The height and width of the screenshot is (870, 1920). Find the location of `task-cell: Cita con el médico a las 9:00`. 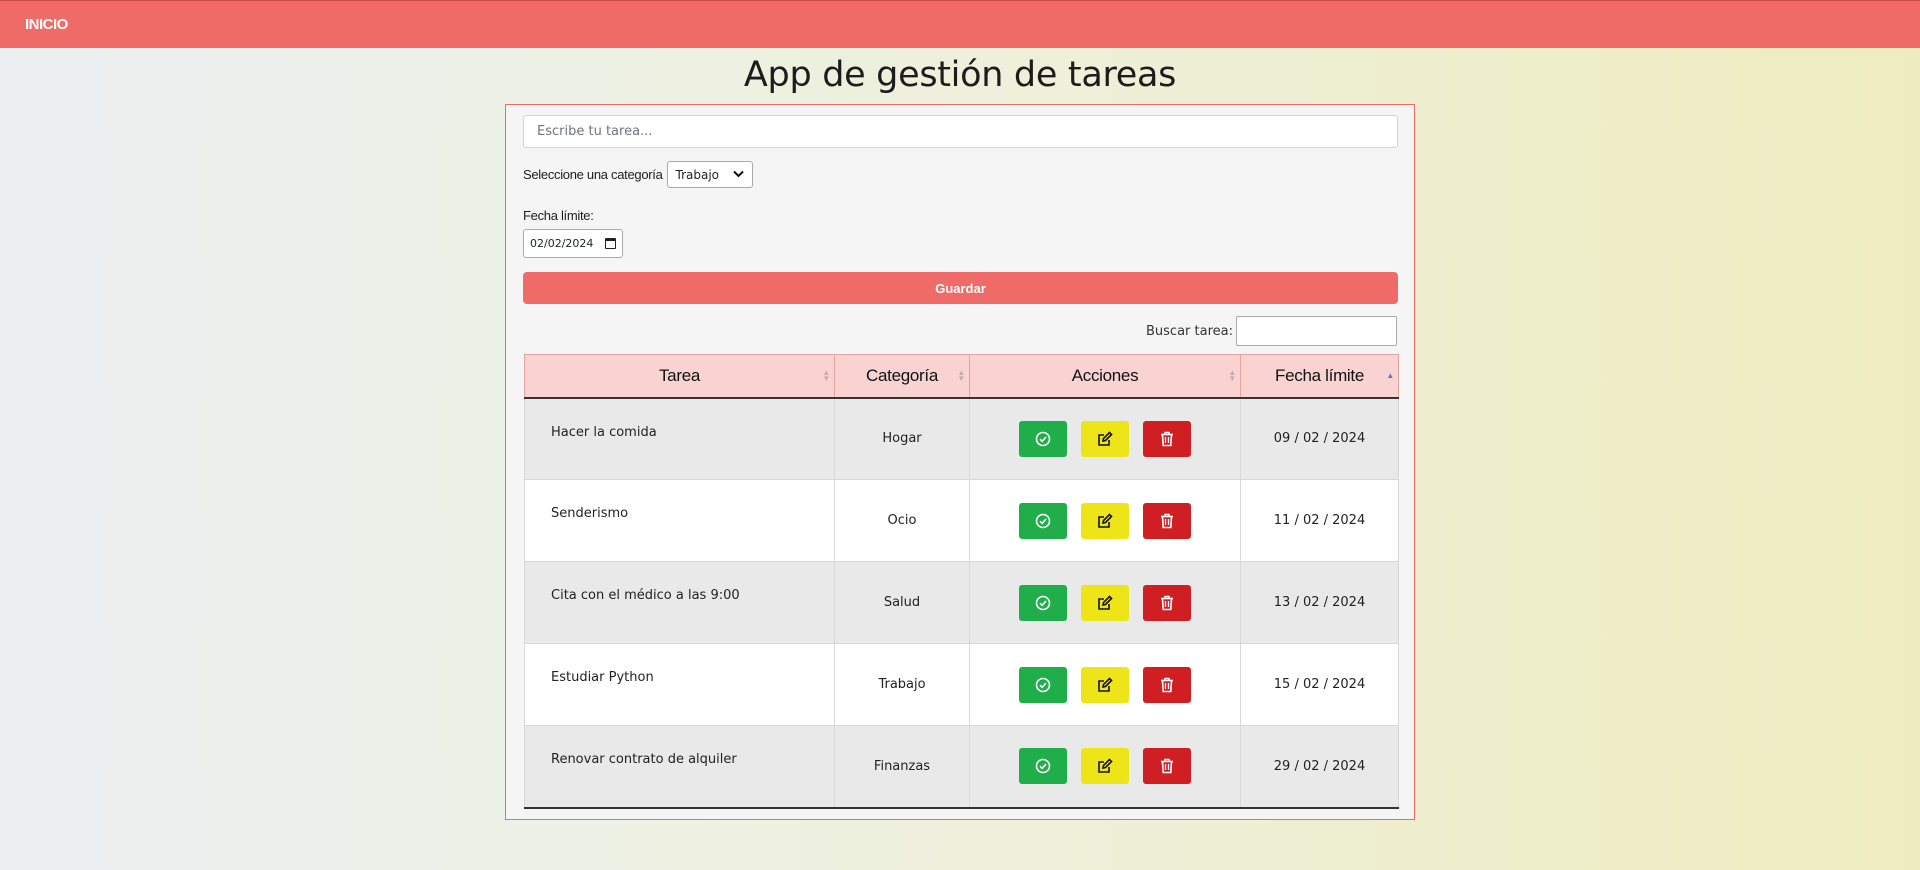

task-cell: Cita con el médico a las 9:00 is located at coordinates (679, 602).